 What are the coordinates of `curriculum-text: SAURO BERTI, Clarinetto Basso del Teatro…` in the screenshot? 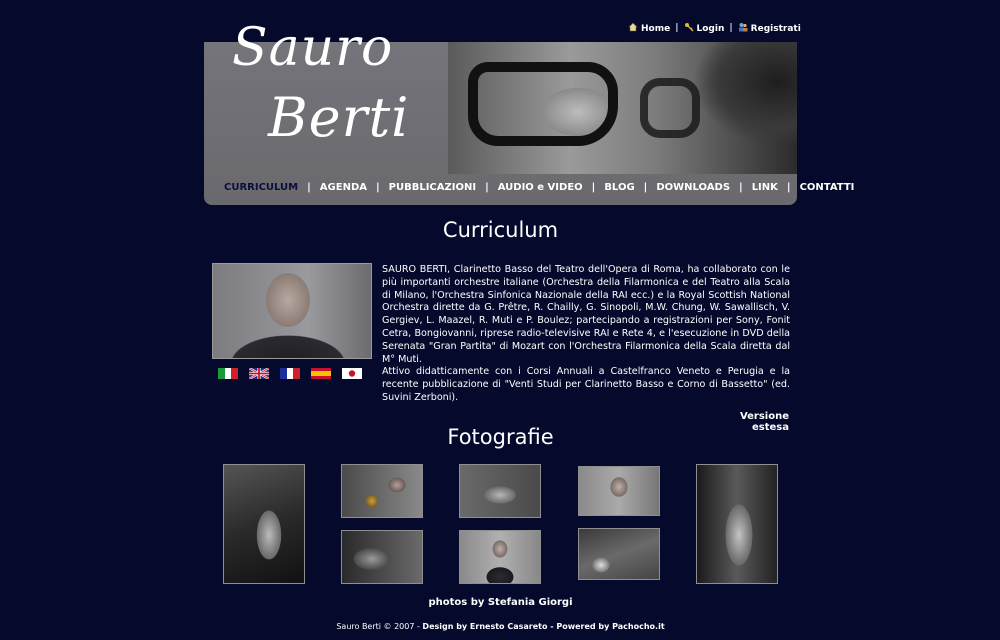 It's located at (586, 334).